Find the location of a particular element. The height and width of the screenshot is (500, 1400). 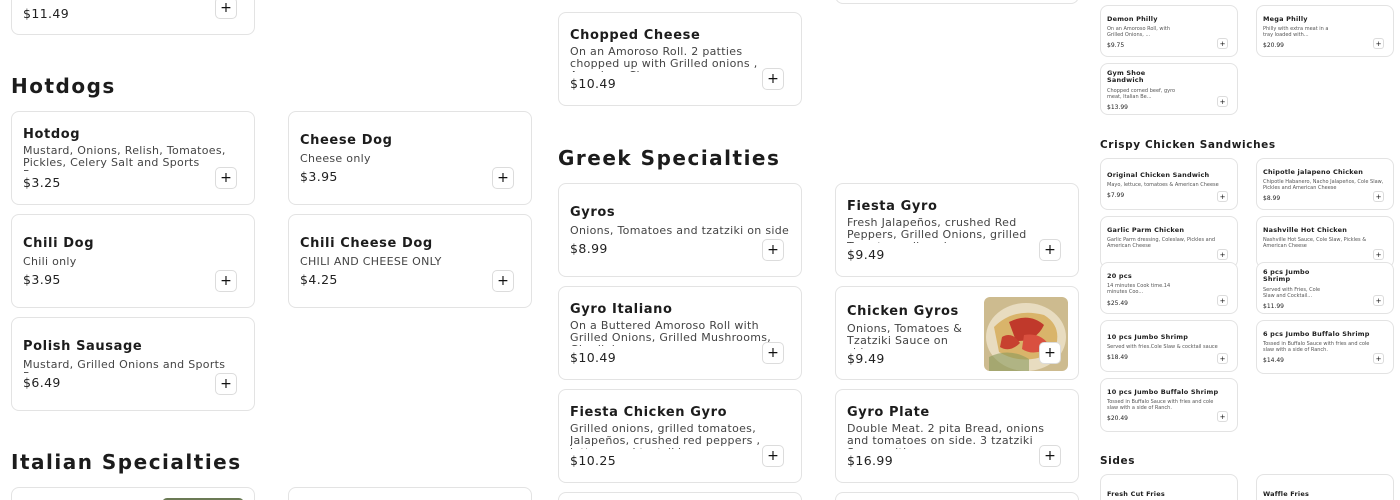

item-name: 10 pcs Jumbo Shrimp is located at coordinates (1148, 337).